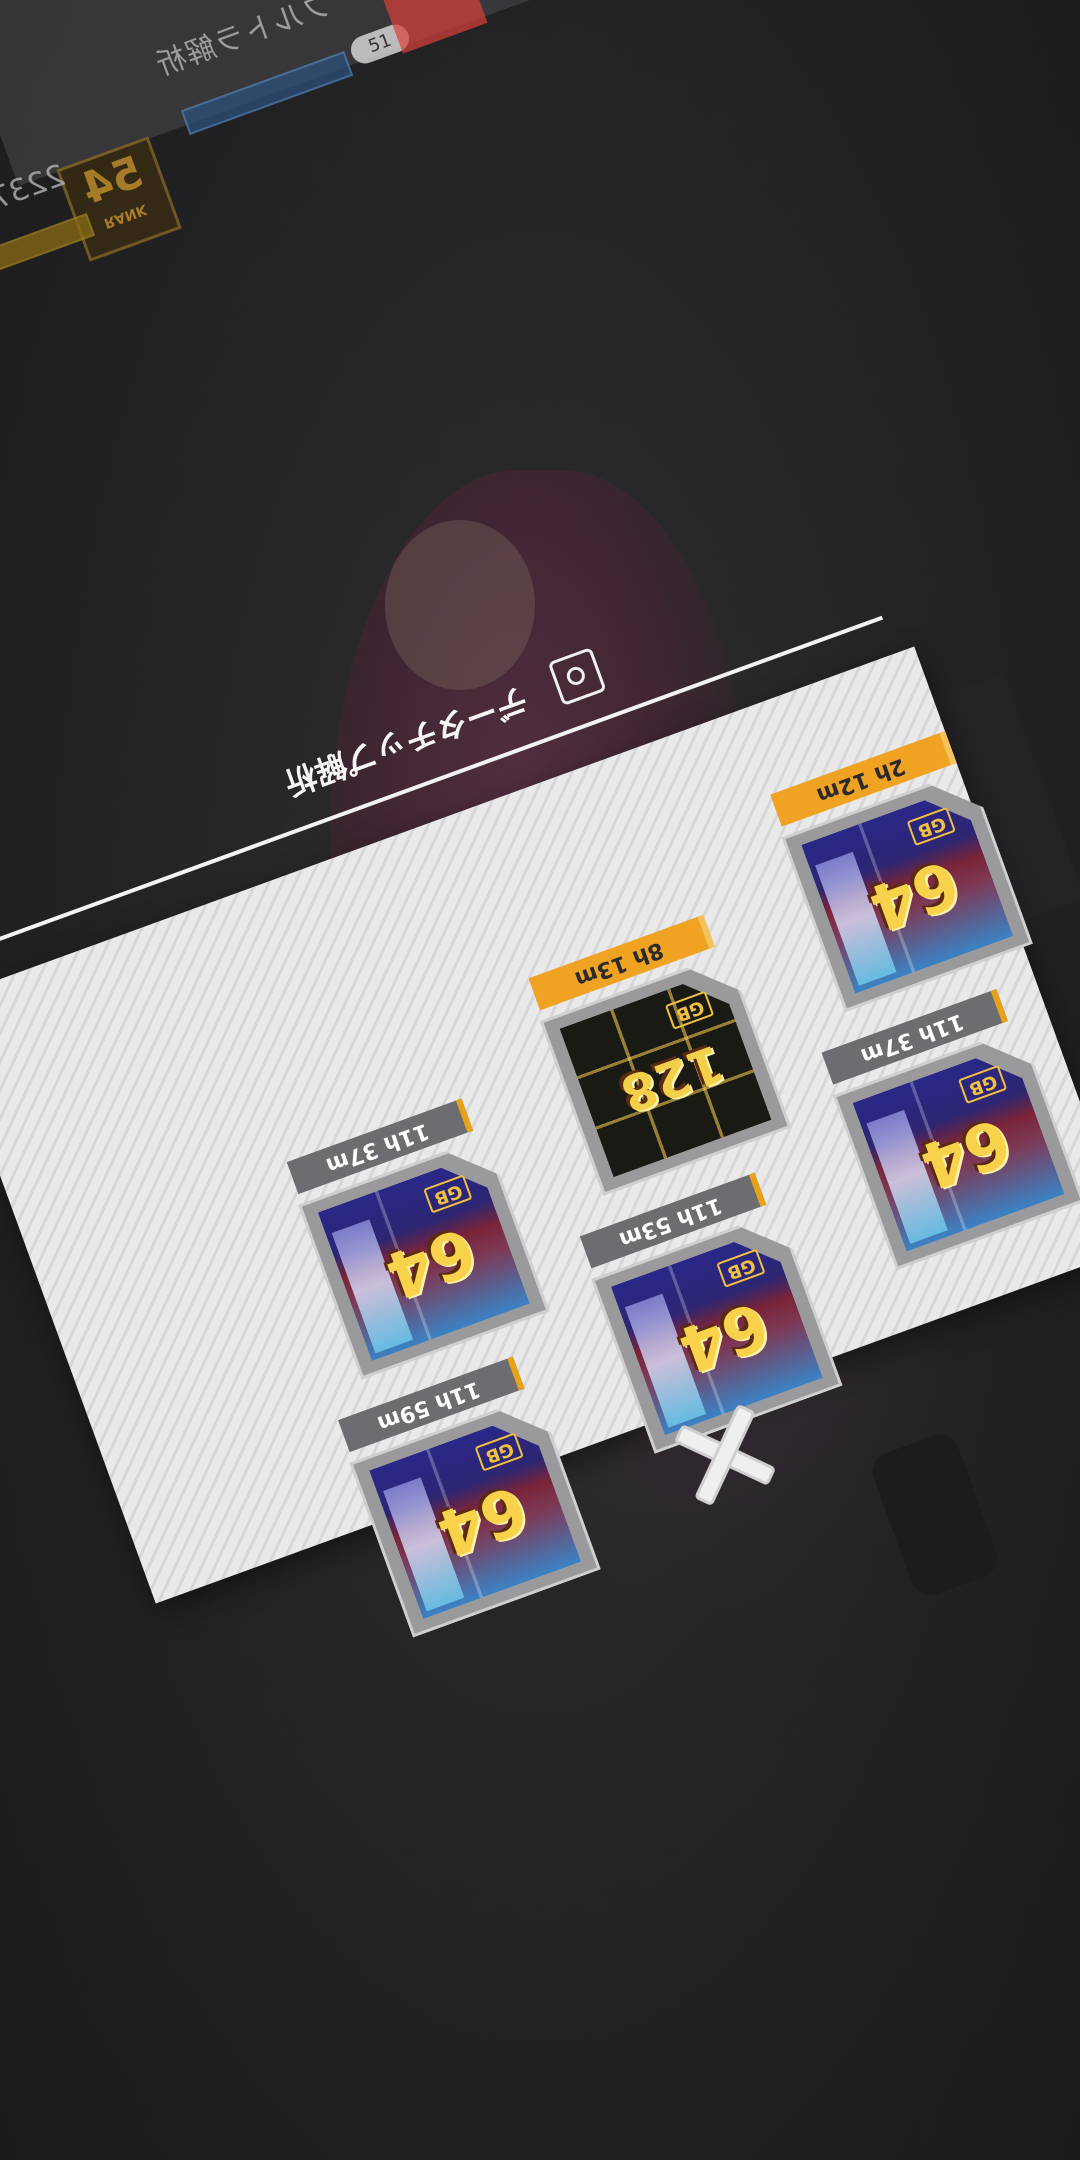 Image resolution: width=1080 pixels, height=2160 pixels. Describe the element at coordinates (47, 242) in the screenshot. I see `gold-bar` at that location.